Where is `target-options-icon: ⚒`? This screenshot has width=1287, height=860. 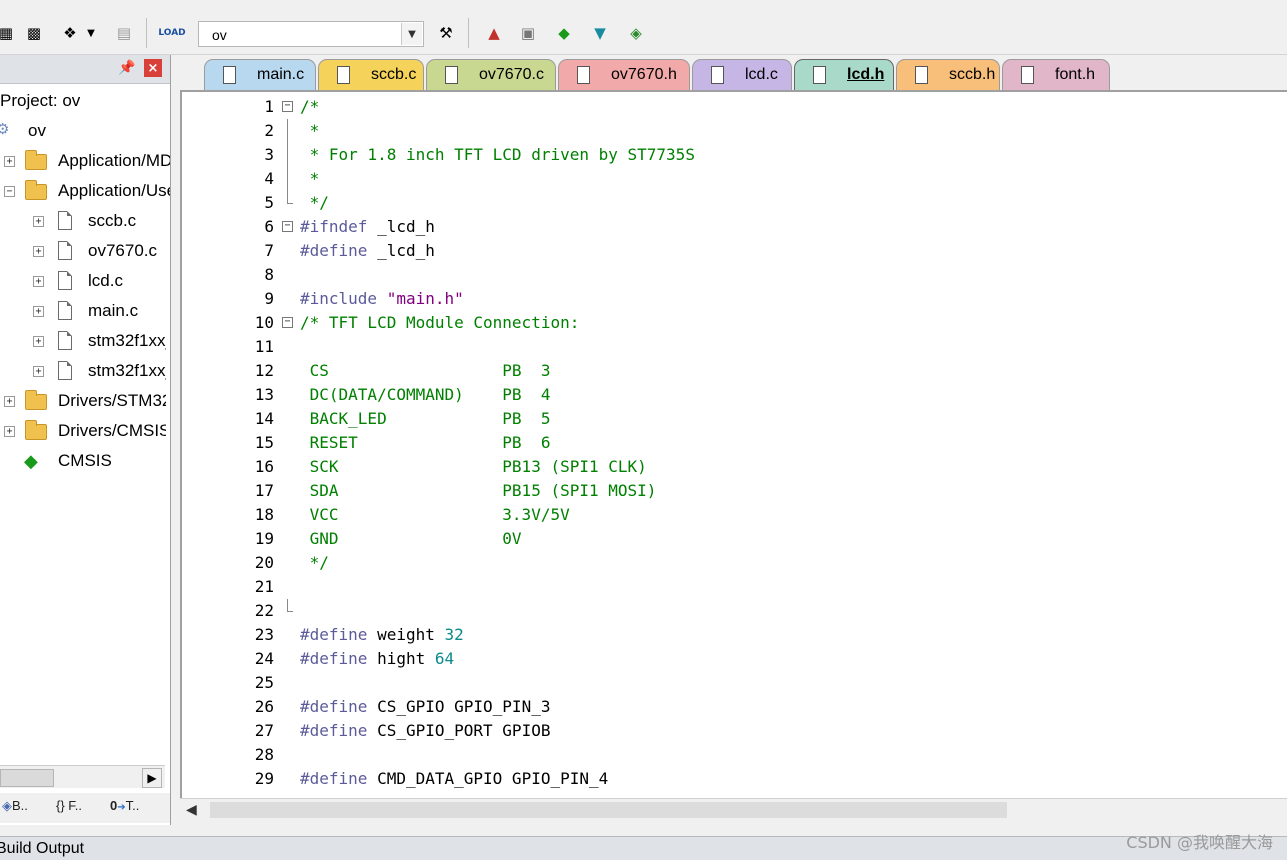 target-options-icon: ⚒ is located at coordinates (446, 33).